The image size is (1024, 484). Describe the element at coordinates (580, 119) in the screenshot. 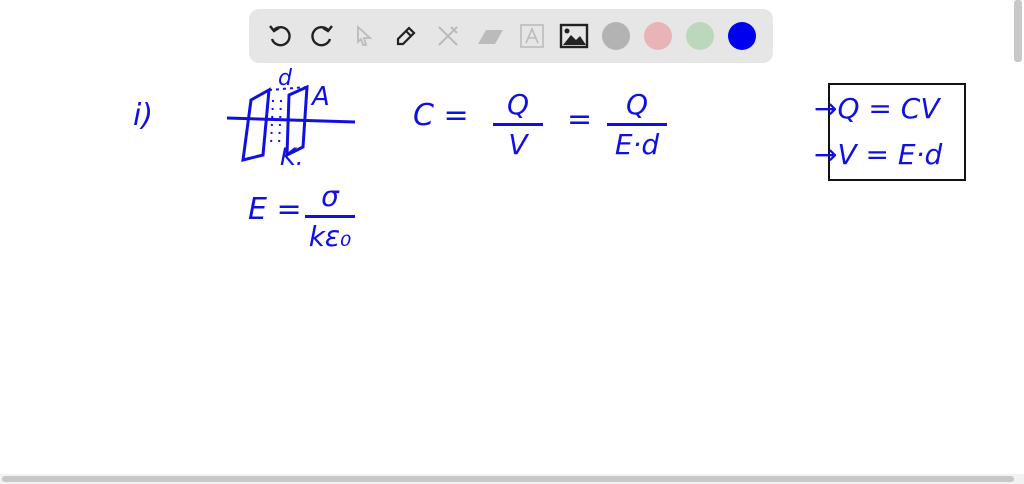

I see `equals-sign: =` at that location.